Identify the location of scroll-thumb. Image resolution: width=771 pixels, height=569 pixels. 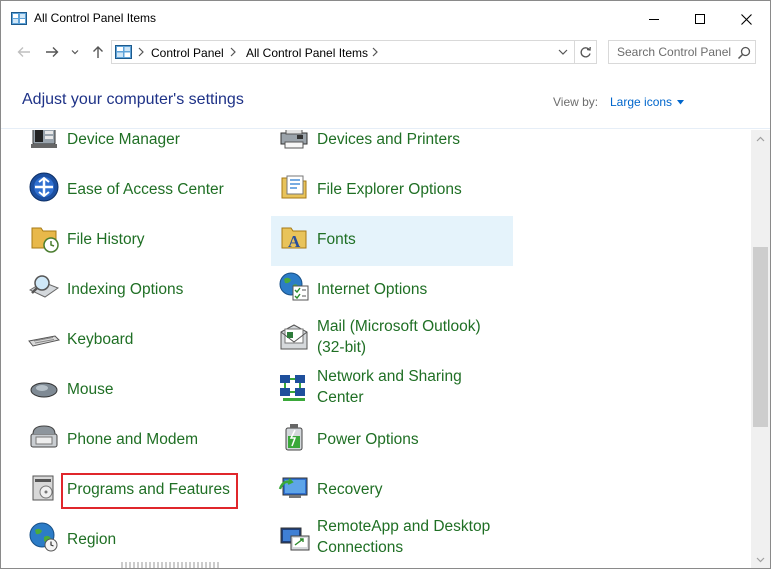
(760, 337).